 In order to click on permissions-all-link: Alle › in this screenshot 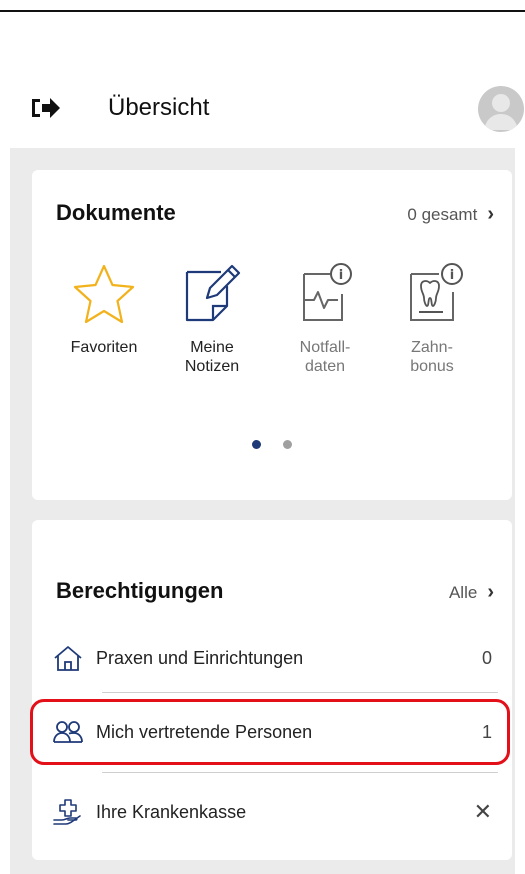, I will do `click(471, 592)`.